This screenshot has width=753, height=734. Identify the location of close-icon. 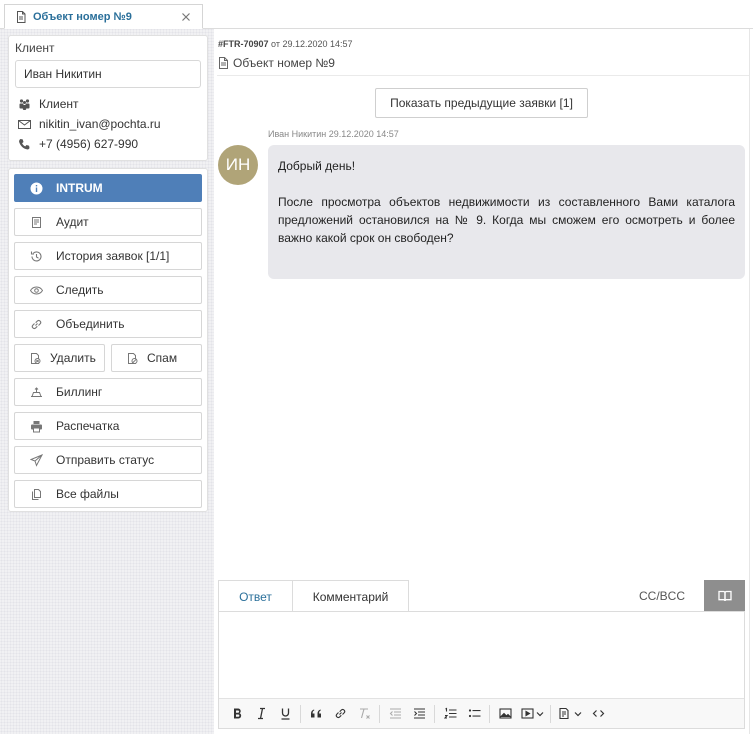
(186, 17).